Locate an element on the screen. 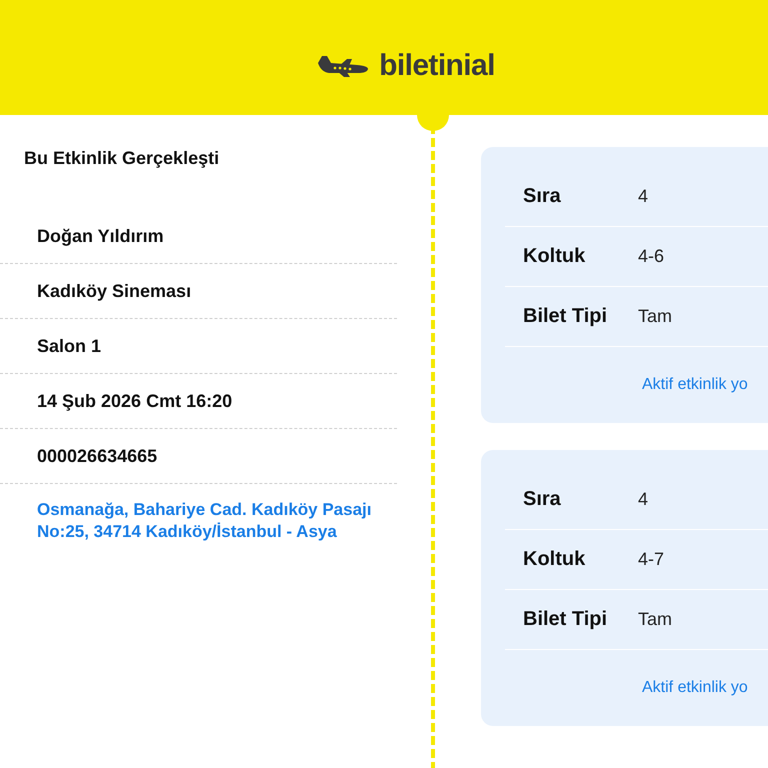 This screenshot has height=768, width=768. event-detail-text: Salon 1 is located at coordinates (69, 346).